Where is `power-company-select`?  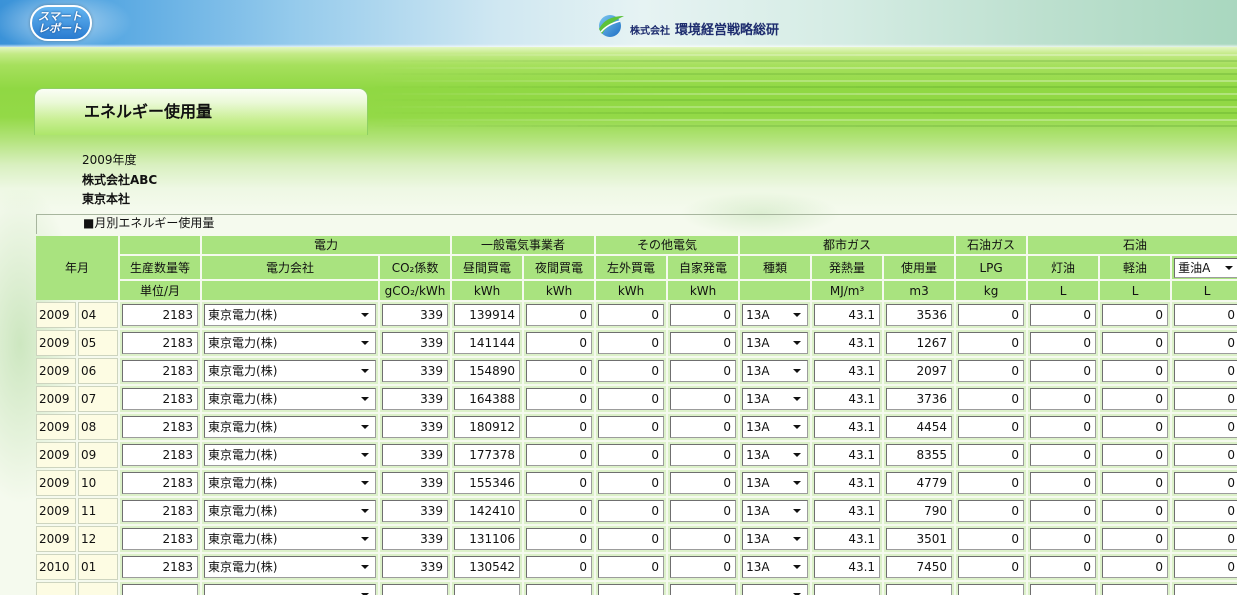
power-company-select is located at coordinates (290, 589).